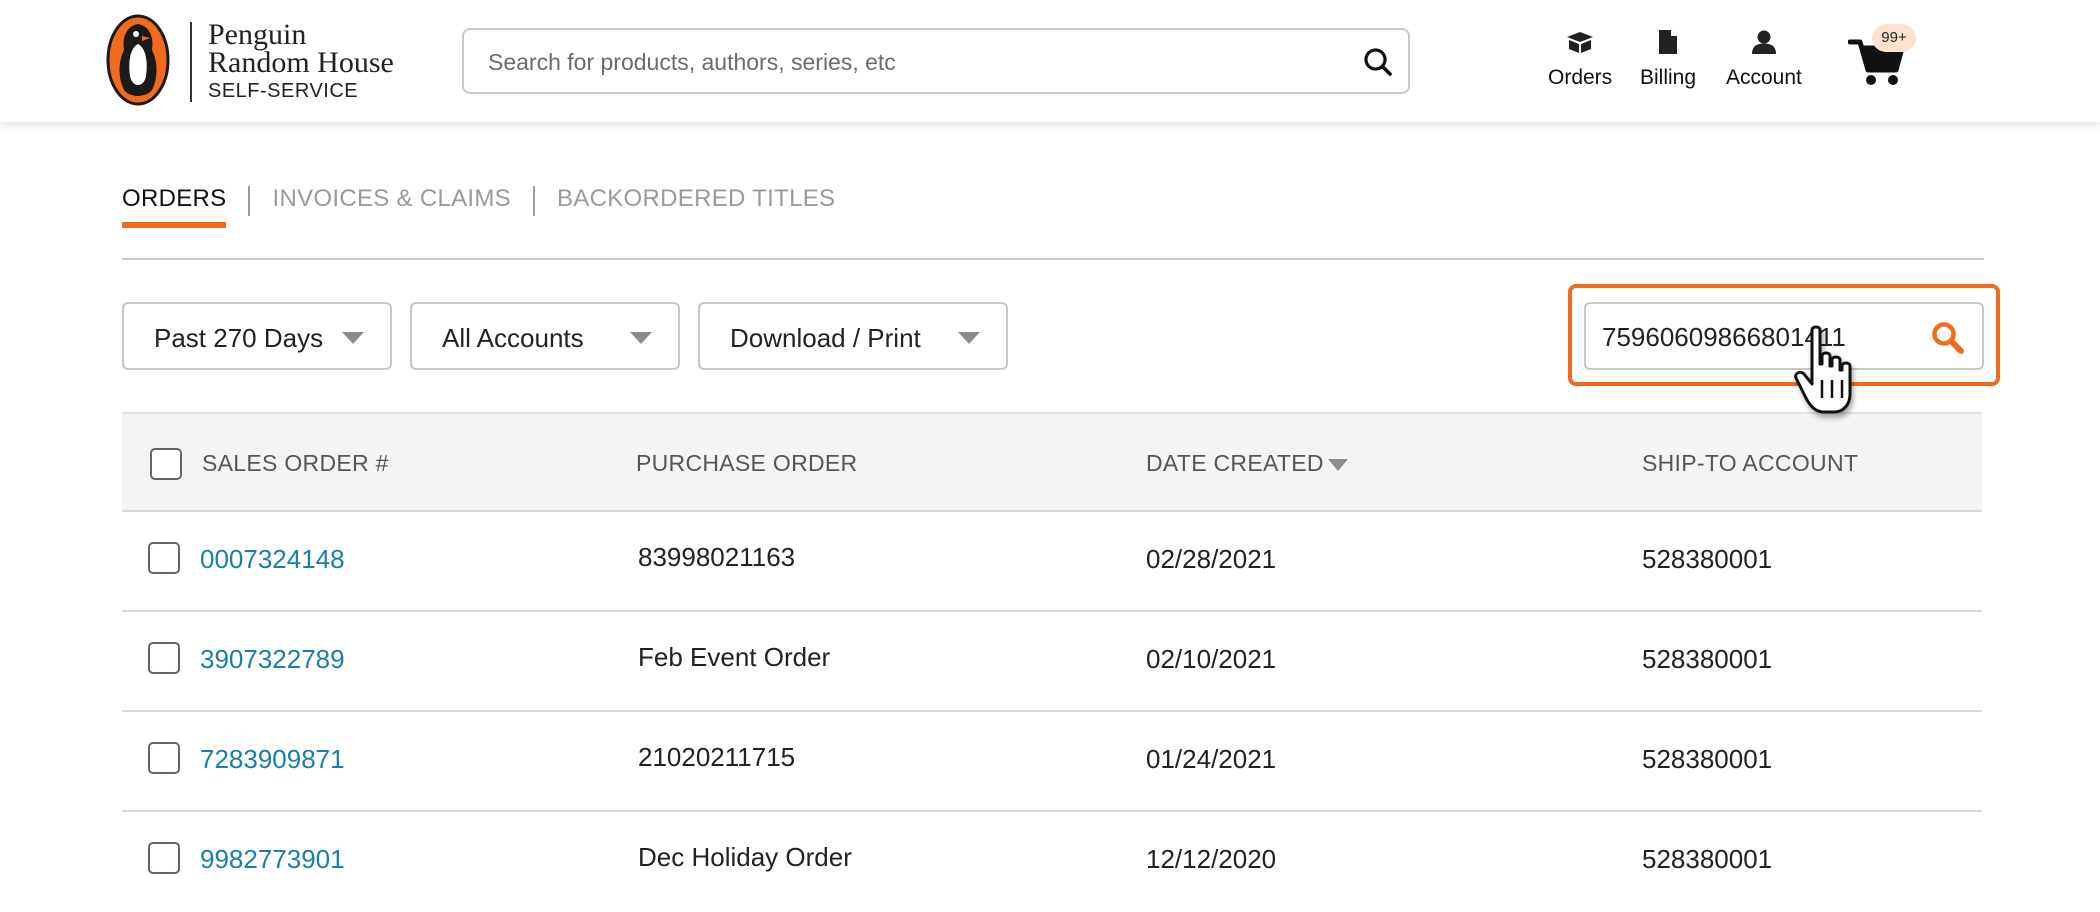  What do you see at coordinates (1580, 77) in the screenshot?
I see `nav-orders-label: Orders` at bounding box center [1580, 77].